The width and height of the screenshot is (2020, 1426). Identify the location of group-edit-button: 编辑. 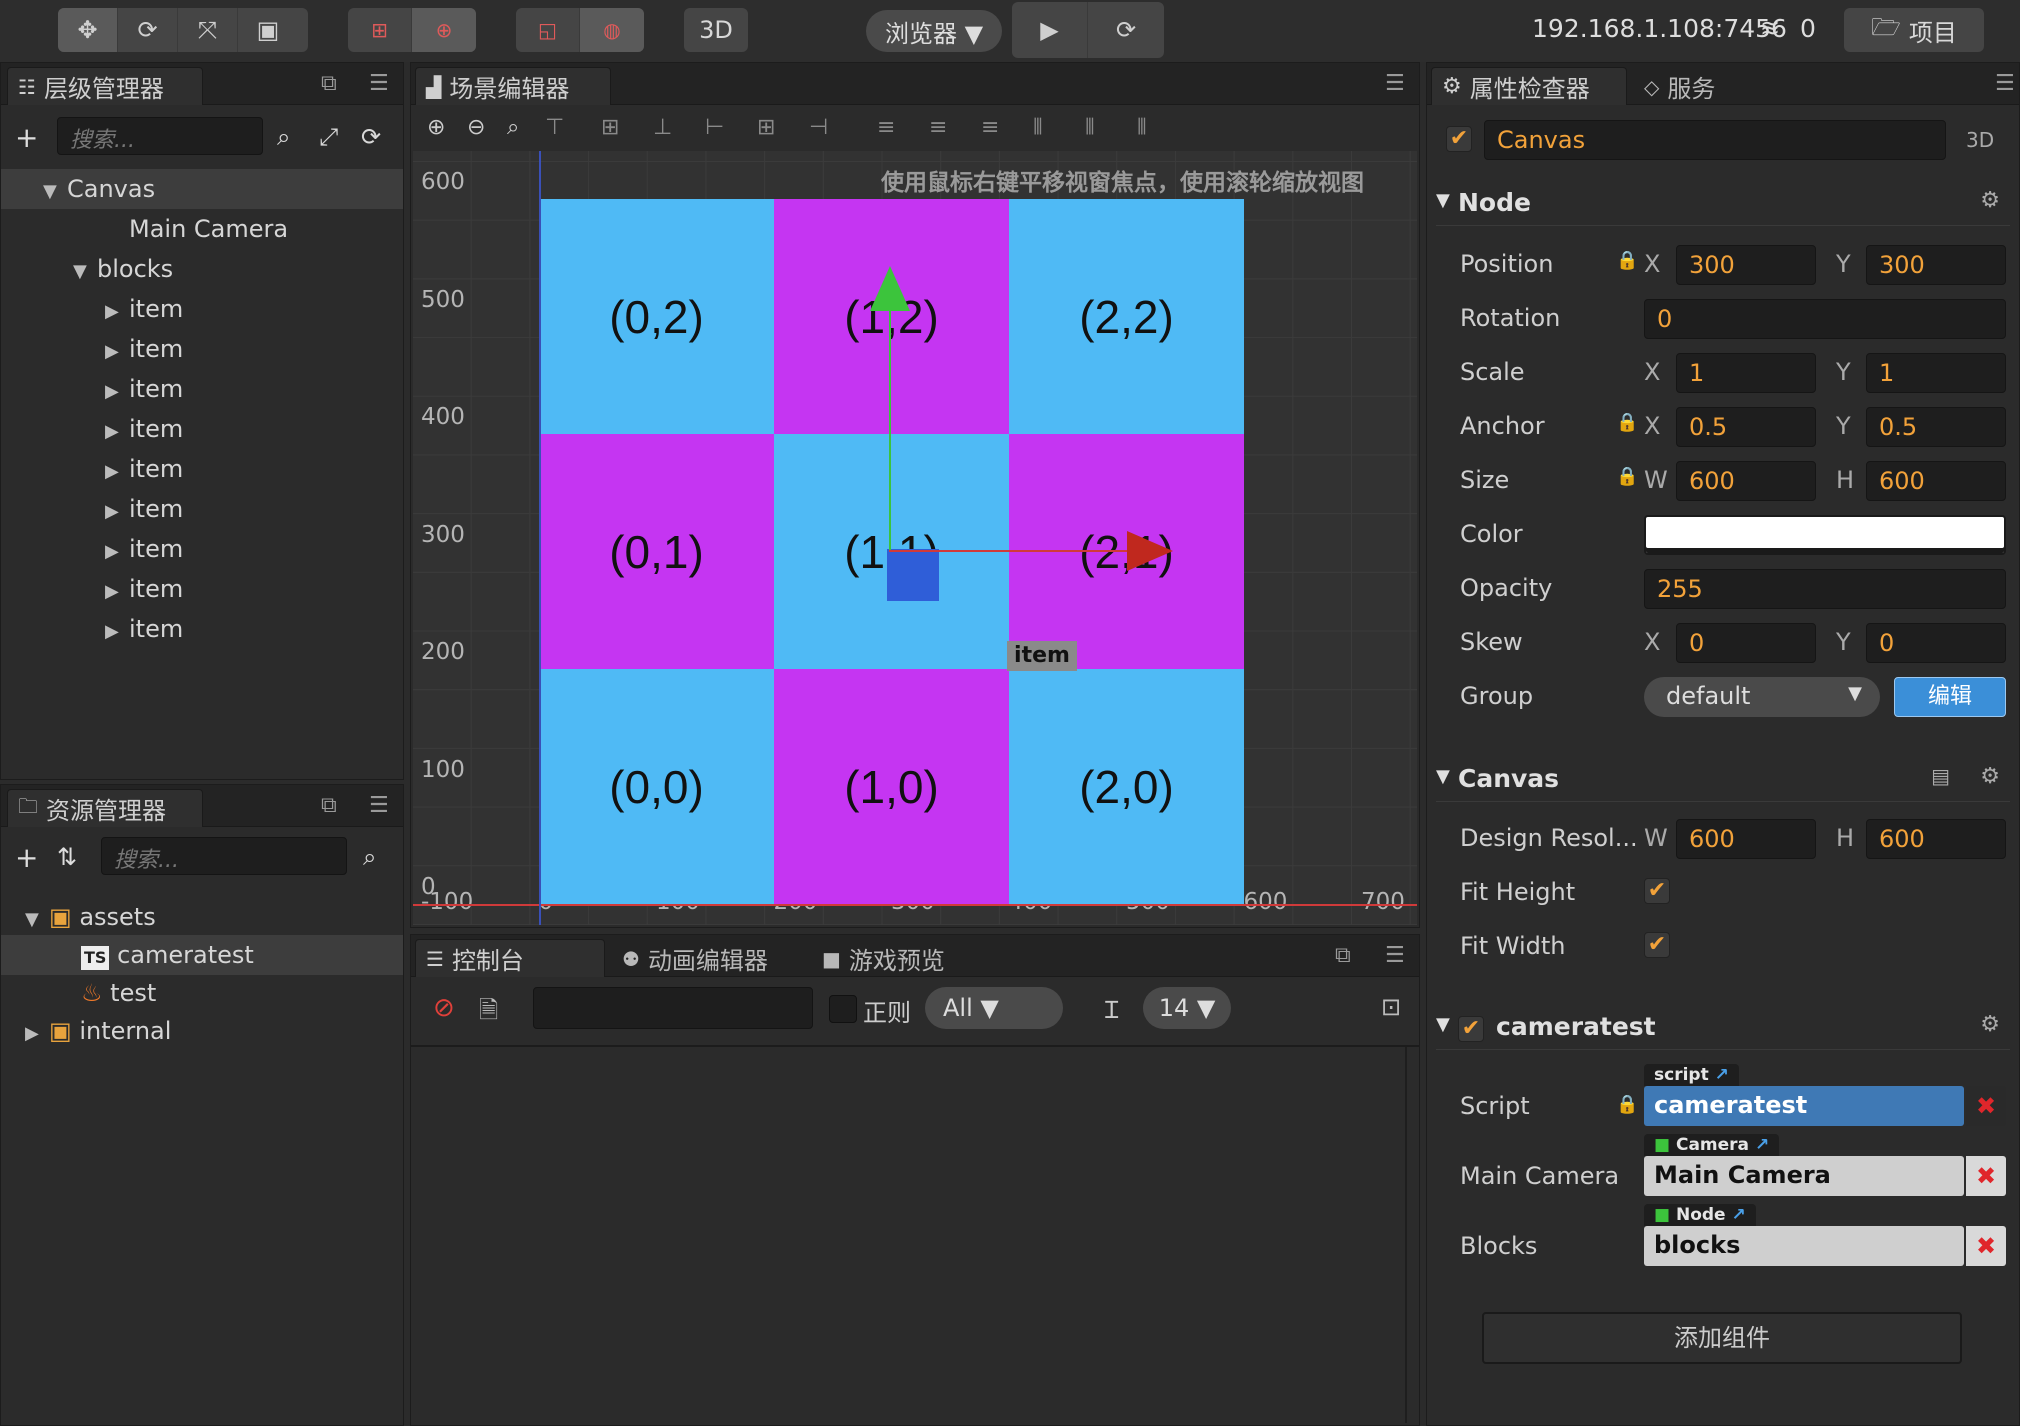
(1950, 697).